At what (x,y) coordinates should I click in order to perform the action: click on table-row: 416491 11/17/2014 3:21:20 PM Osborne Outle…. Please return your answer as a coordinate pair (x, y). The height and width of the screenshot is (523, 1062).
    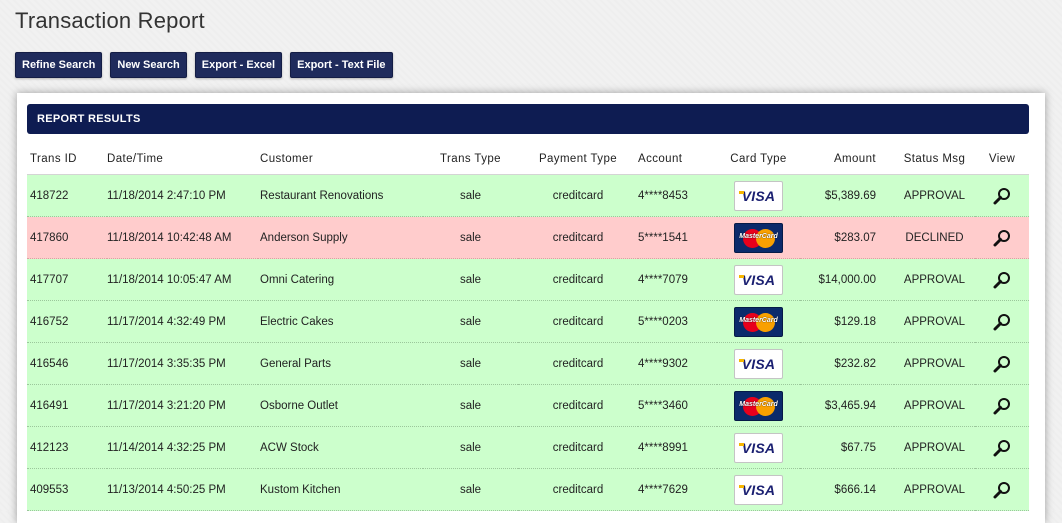
    Looking at the image, I should click on (528, 405).